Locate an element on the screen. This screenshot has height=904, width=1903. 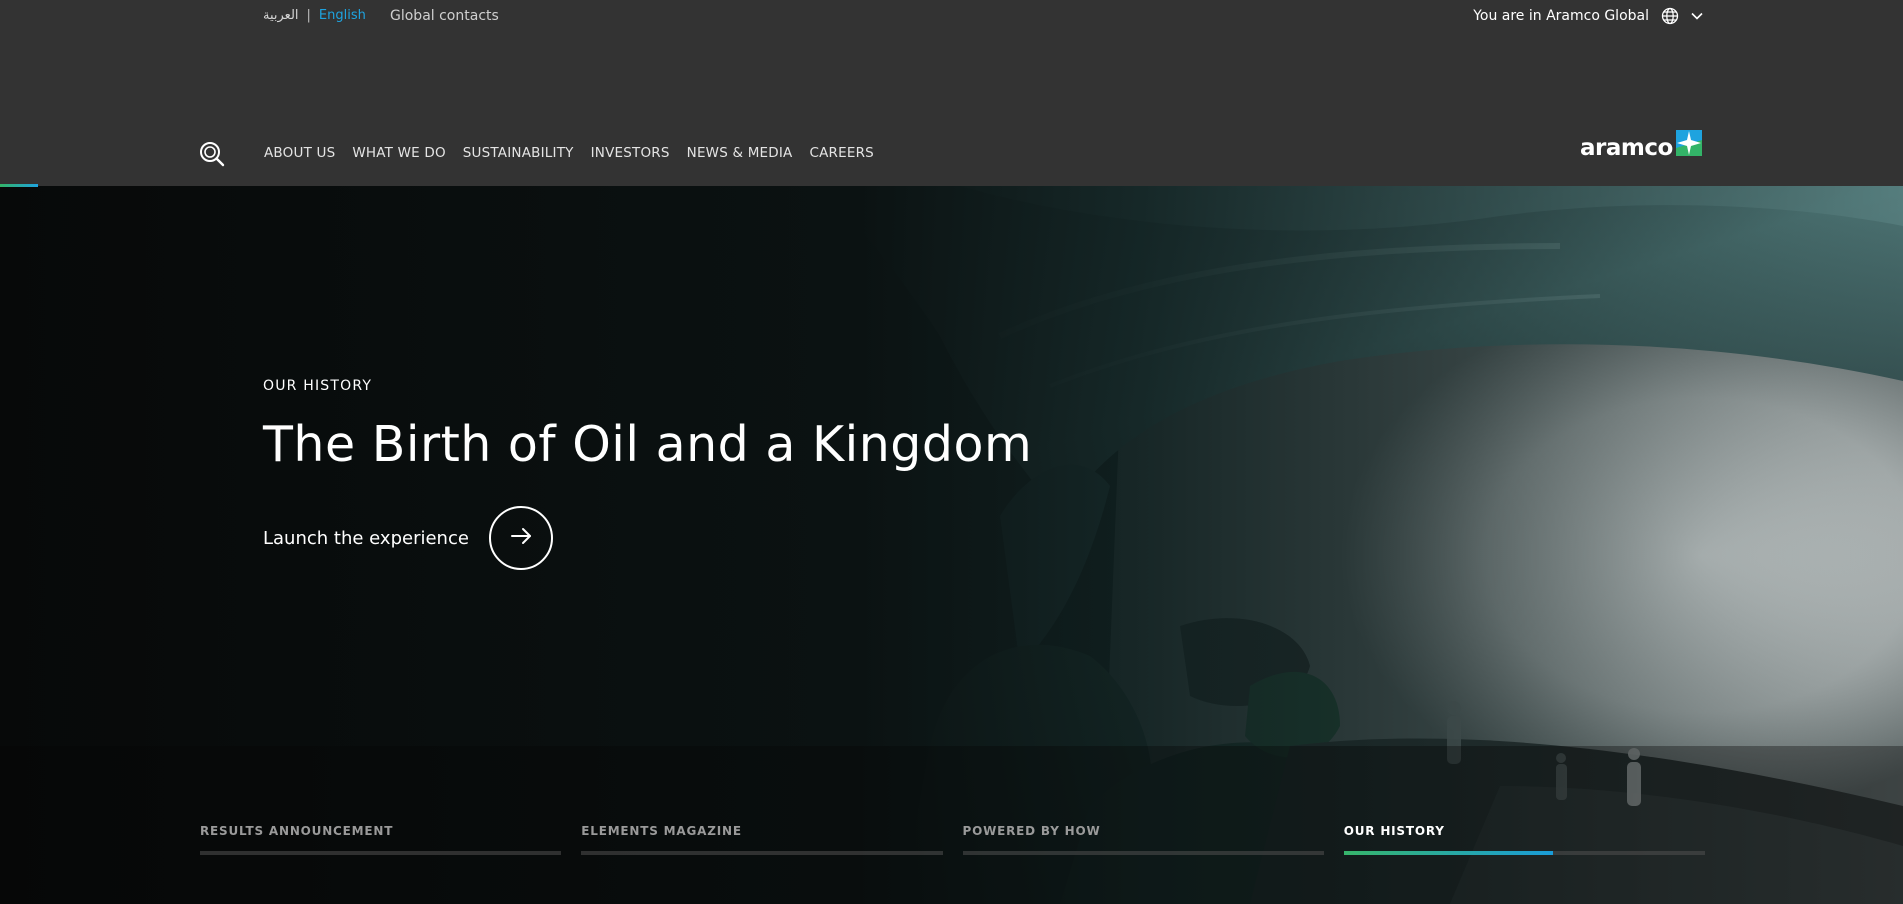
tab-elements-magazine: ELEMENTS MAGAZINE is located at coordinates (762, 839).